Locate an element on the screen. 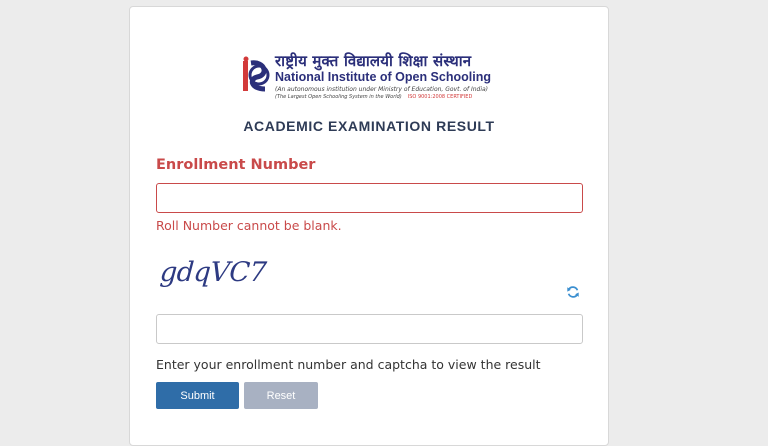 The width and height of the screenshot is (768, 446). logo-iso-badge: ISO 9001:2008 CERTIFIED is located at coordinates (440, 97).